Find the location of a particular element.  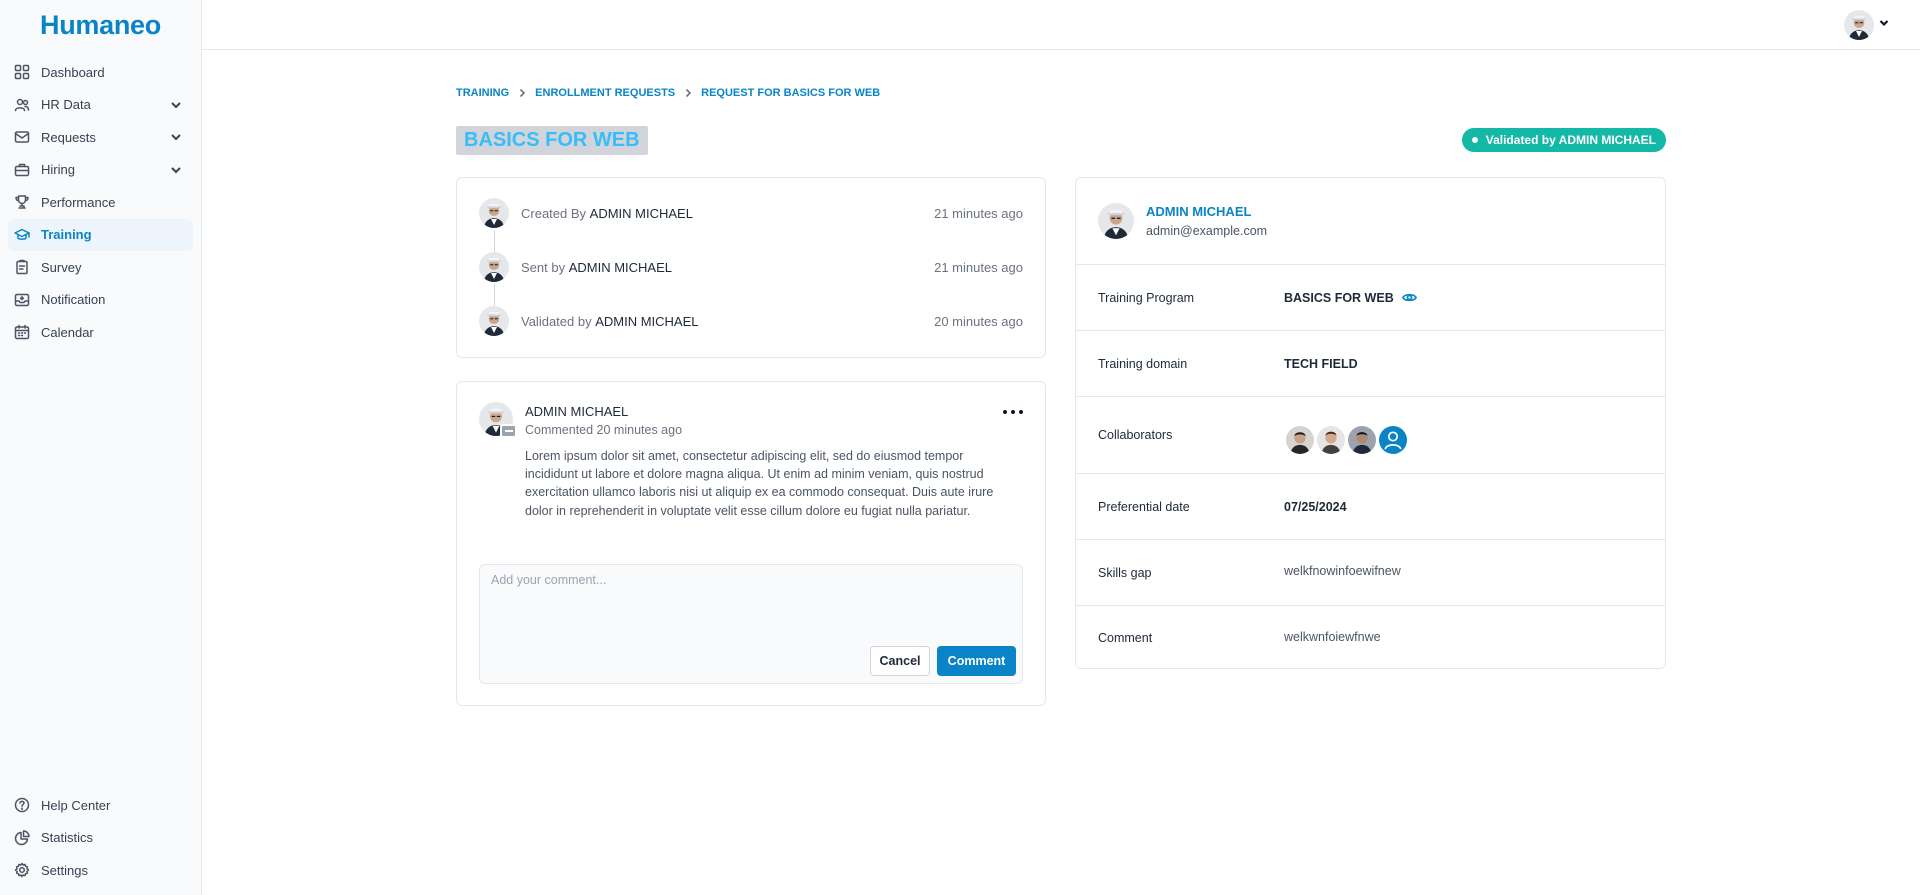

chat-bubble-icon is located at coordinates (508, 431).